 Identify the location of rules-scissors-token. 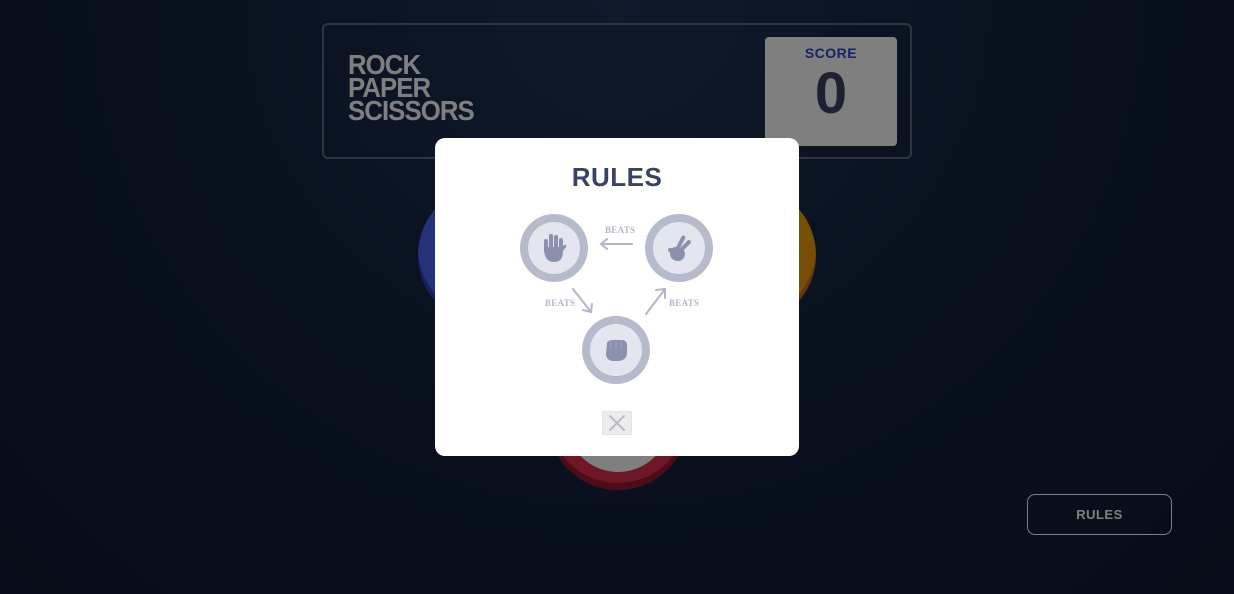
(679, 248).